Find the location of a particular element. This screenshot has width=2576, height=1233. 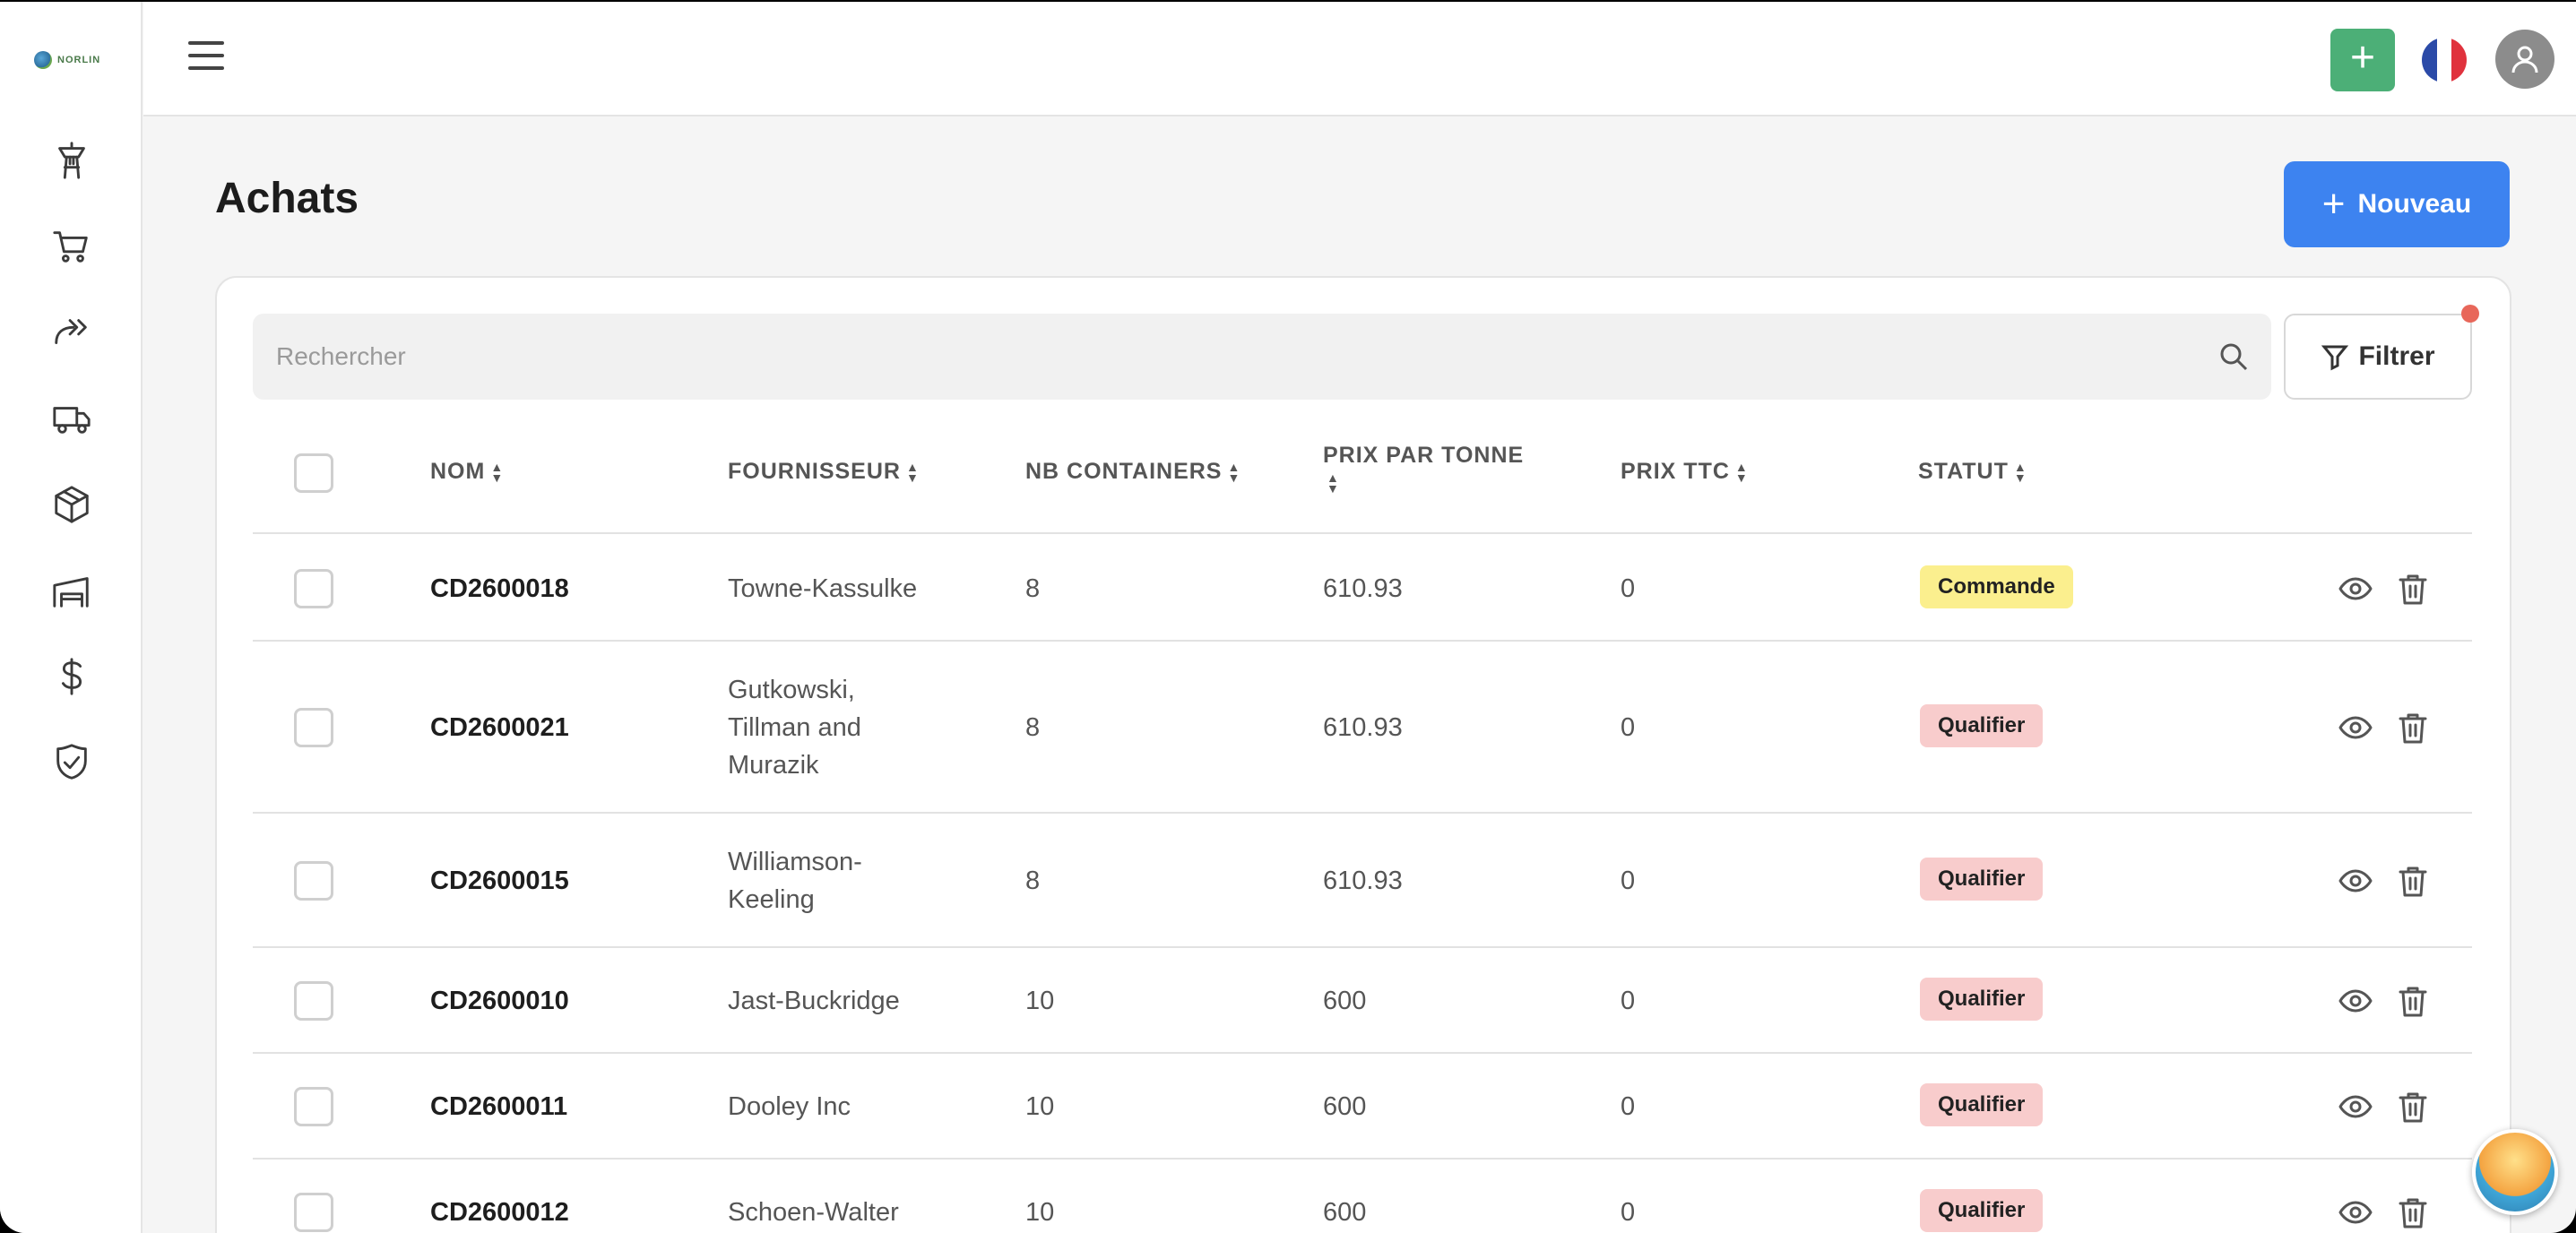

column-label: STATUT is located at coordinates (1963, 471).